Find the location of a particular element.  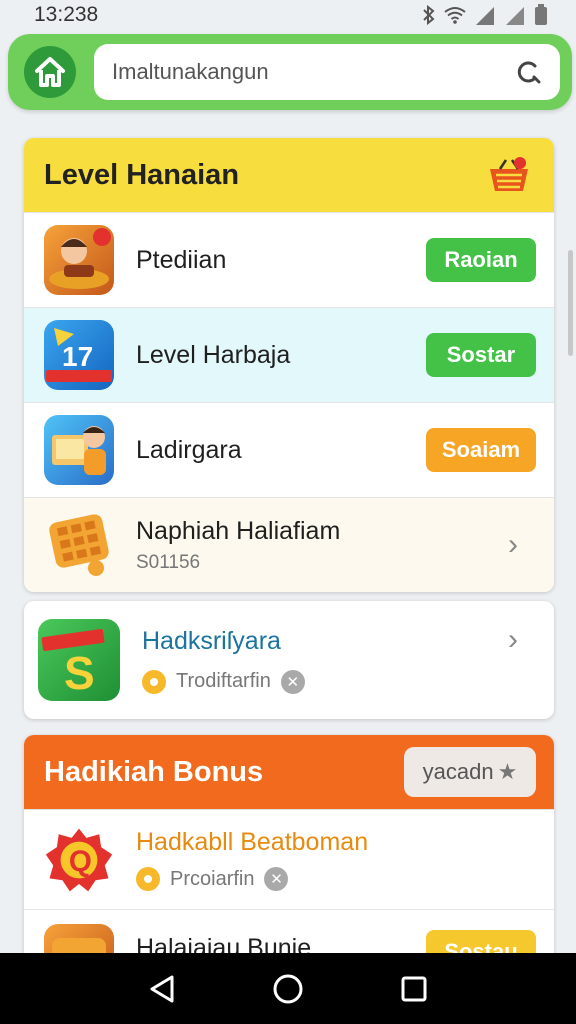

svg-text: Q is located at coordinates (80, 861).